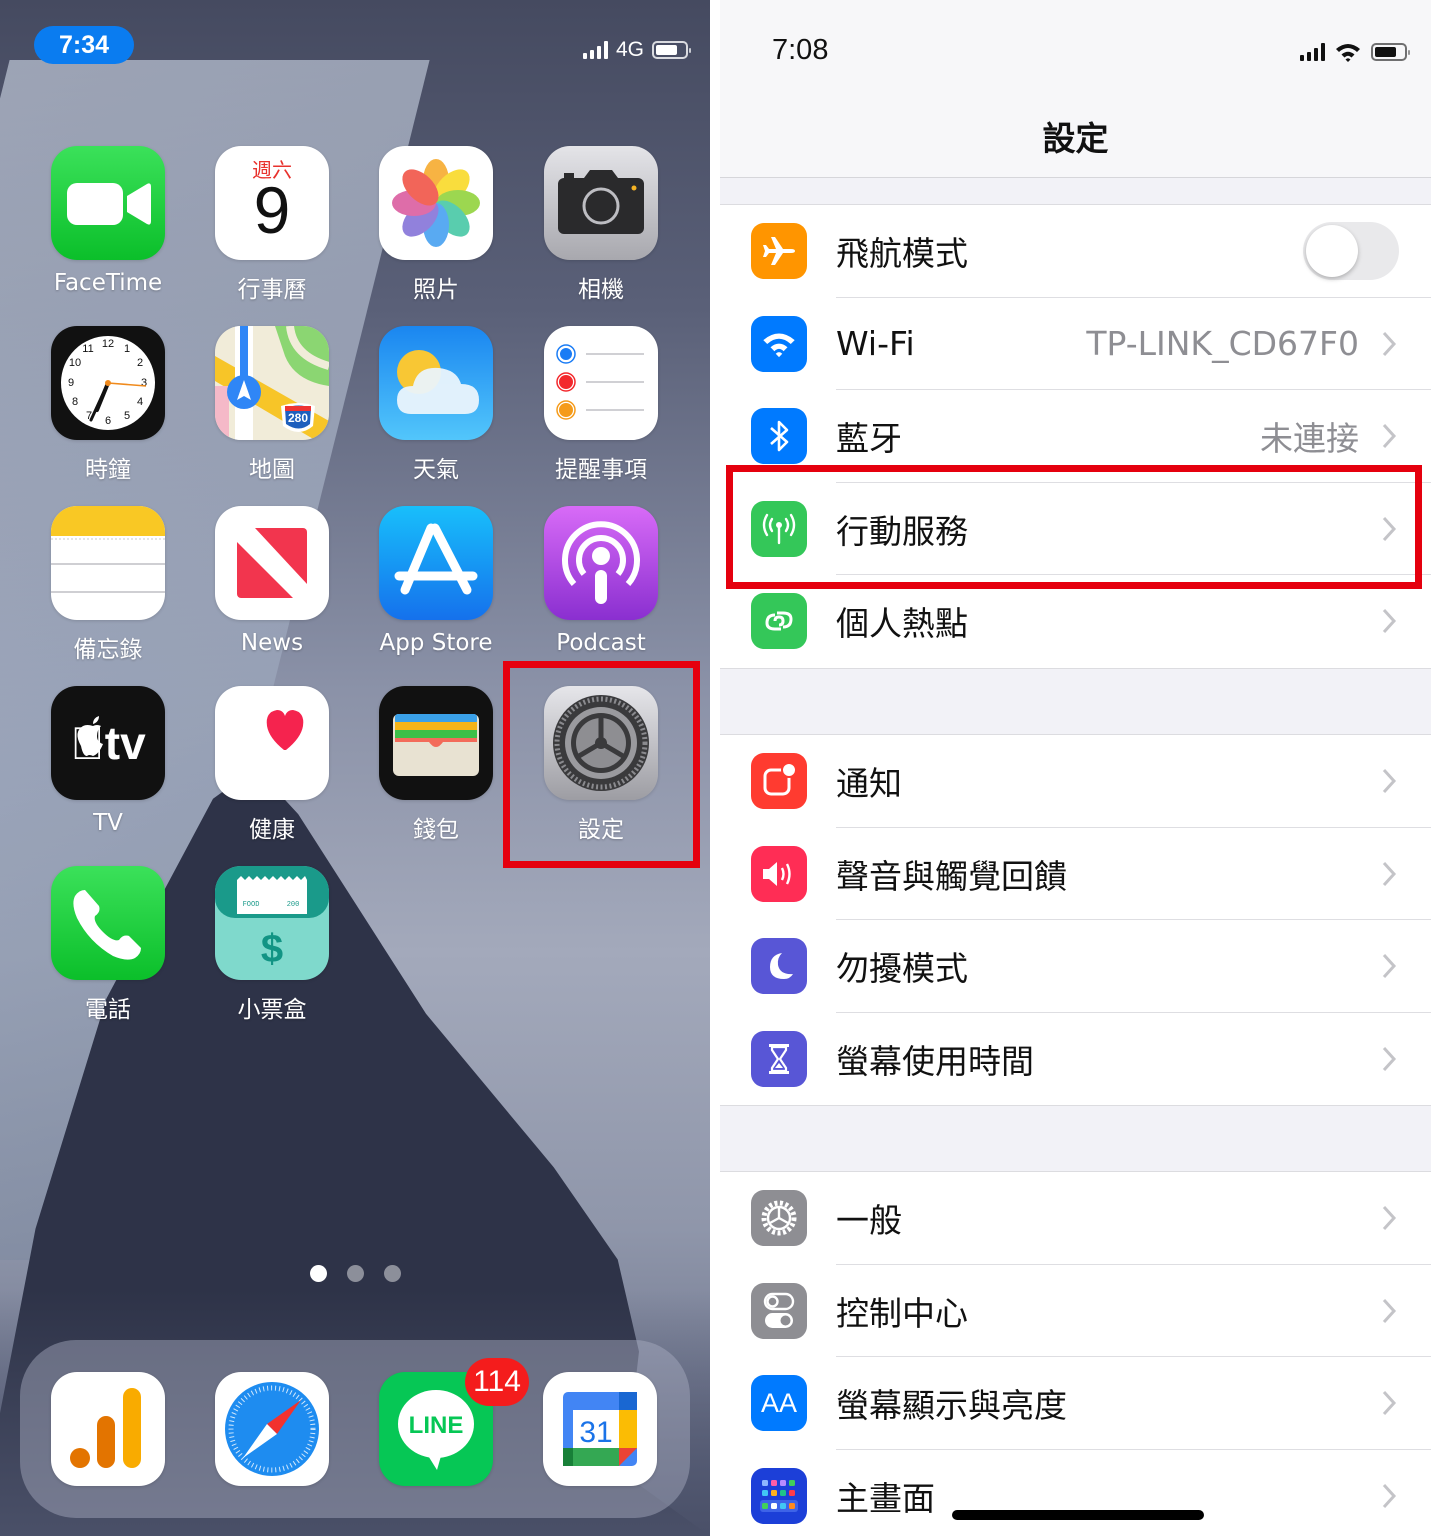 The width and height of the screenshot is (1431, 1536). Describe the element at coordinates (108, 650) in the screenshot. I see `app-label: 備忘錄` at that location.